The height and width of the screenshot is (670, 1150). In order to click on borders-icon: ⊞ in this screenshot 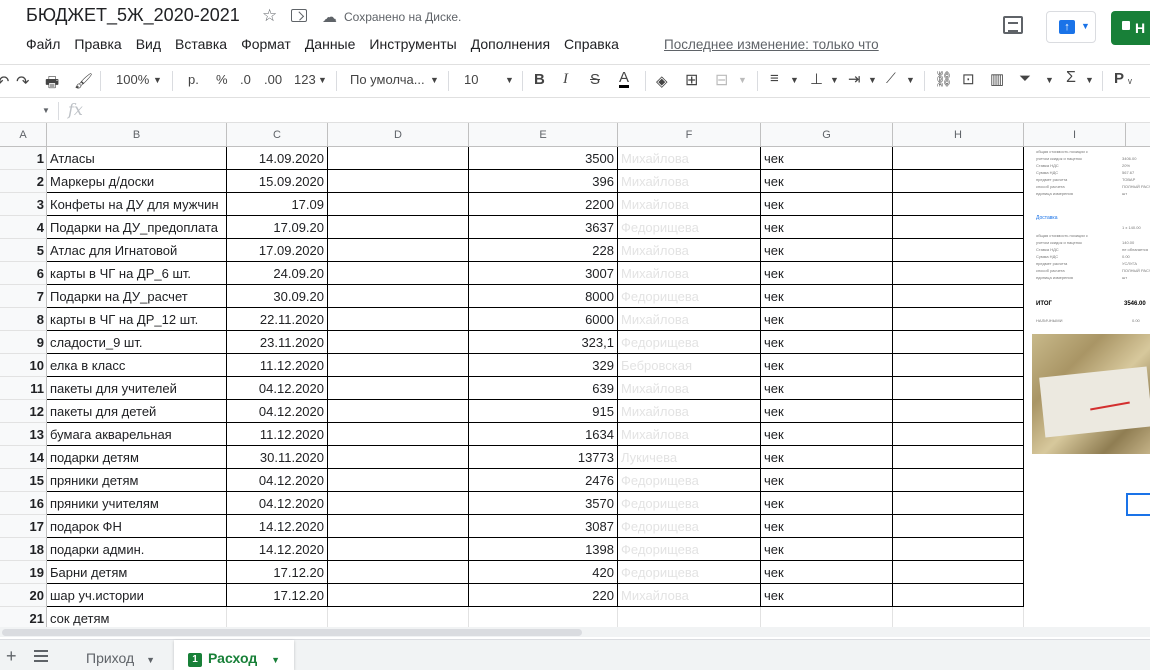, I will do `click(691, 80)`.